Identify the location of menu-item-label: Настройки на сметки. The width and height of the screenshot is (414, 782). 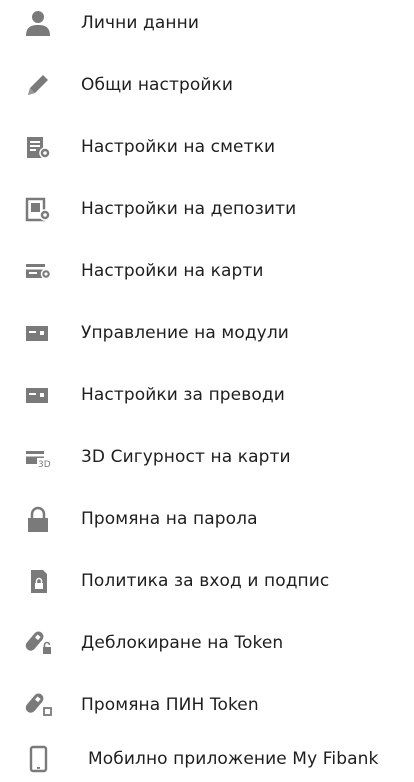
(178, 147).